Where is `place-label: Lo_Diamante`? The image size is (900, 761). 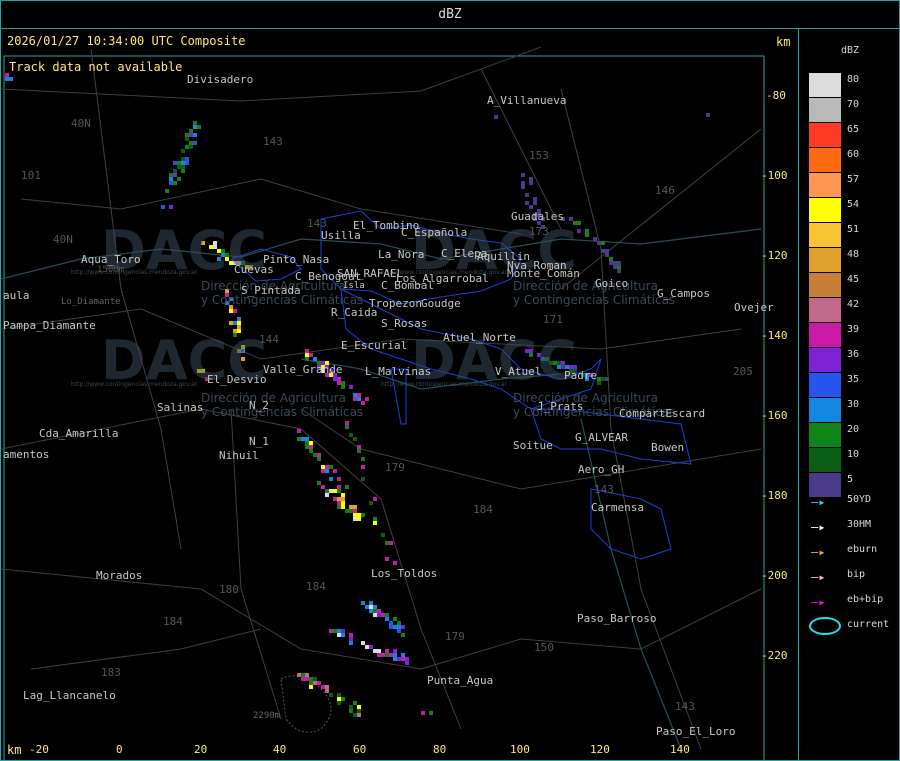 place-label: Lo_Diamante is located at coordinates (91, 302).